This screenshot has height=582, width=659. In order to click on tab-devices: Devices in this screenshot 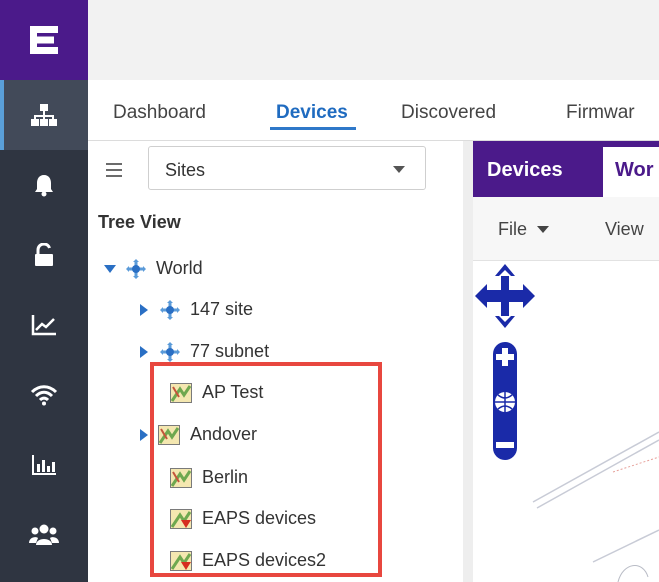, I will do `click(313, 114)`.